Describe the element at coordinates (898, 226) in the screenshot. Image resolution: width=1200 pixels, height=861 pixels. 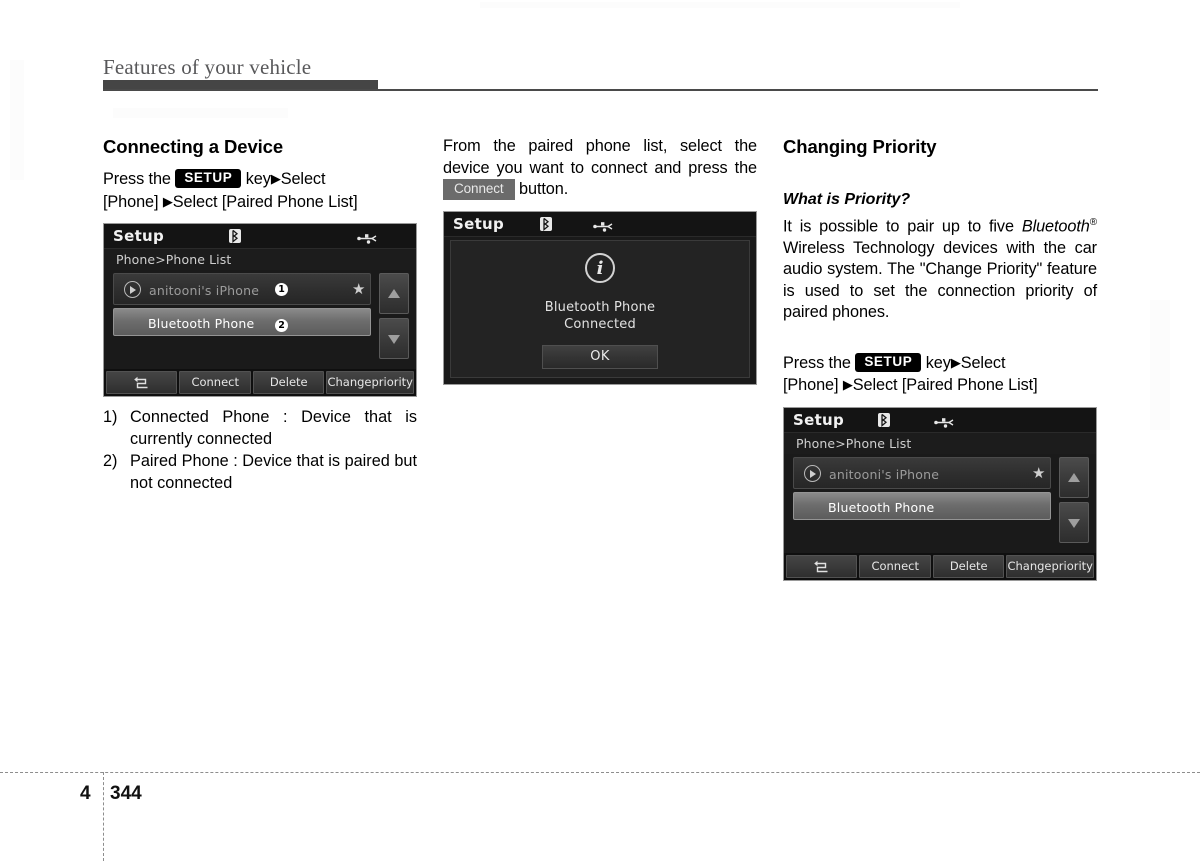
I see `priority-description-part1: It is possible to pair up to five` at that location.